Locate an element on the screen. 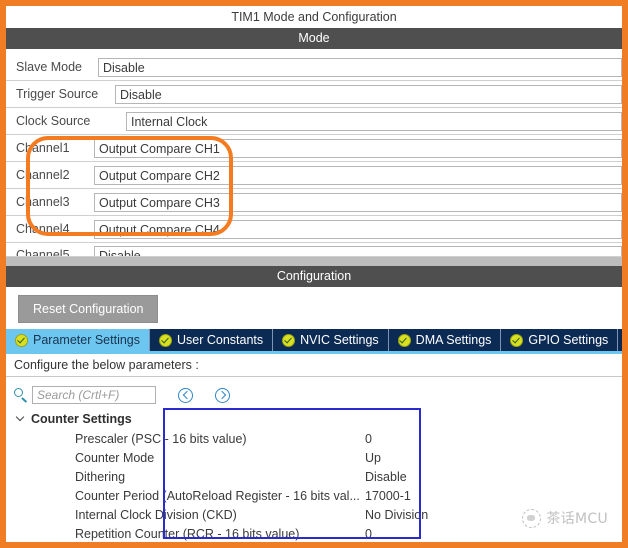 This screenshot has width=628, height=548. parameter-search-row: Search (Crtl+F) is located at coordinates (314, 394).